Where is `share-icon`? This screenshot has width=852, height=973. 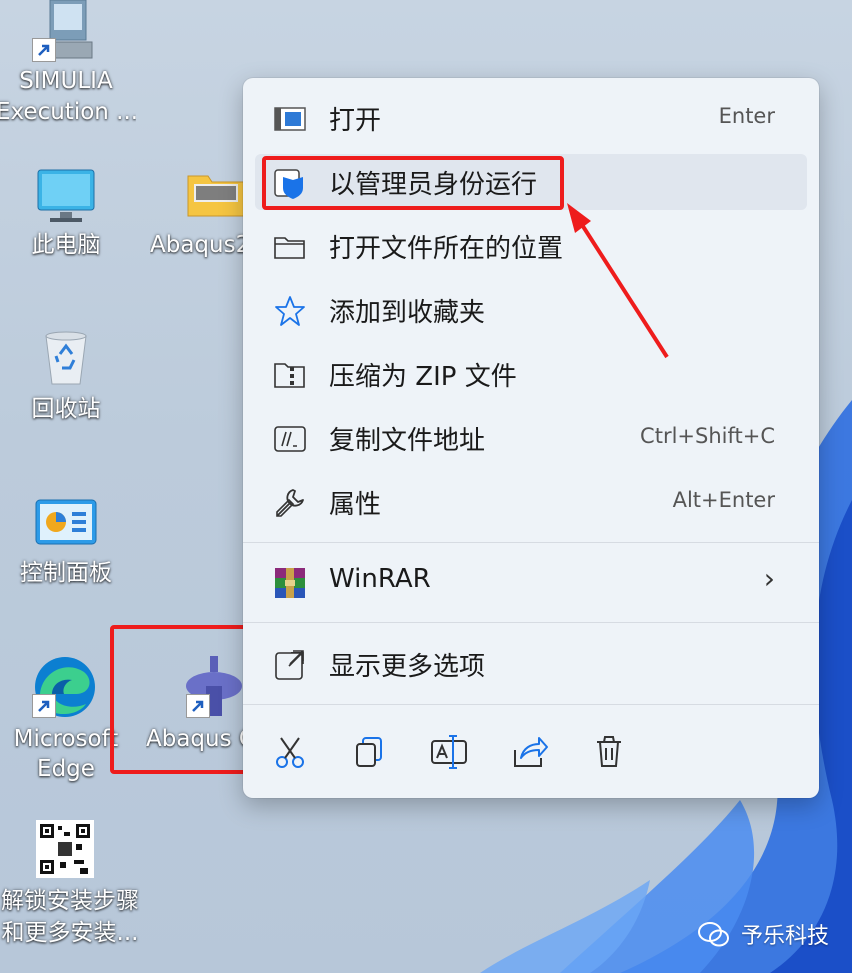 share-icon is located at coordinates (529, 752).